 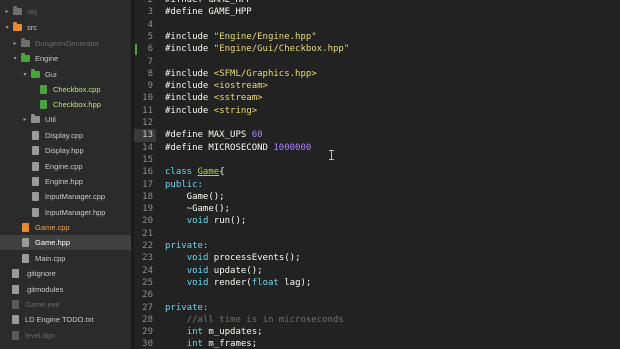 What do you see at coordinates (65, 11) in the screenshot?
I see `folder-obj: ▸ obj` at bounding box center [65, 11].